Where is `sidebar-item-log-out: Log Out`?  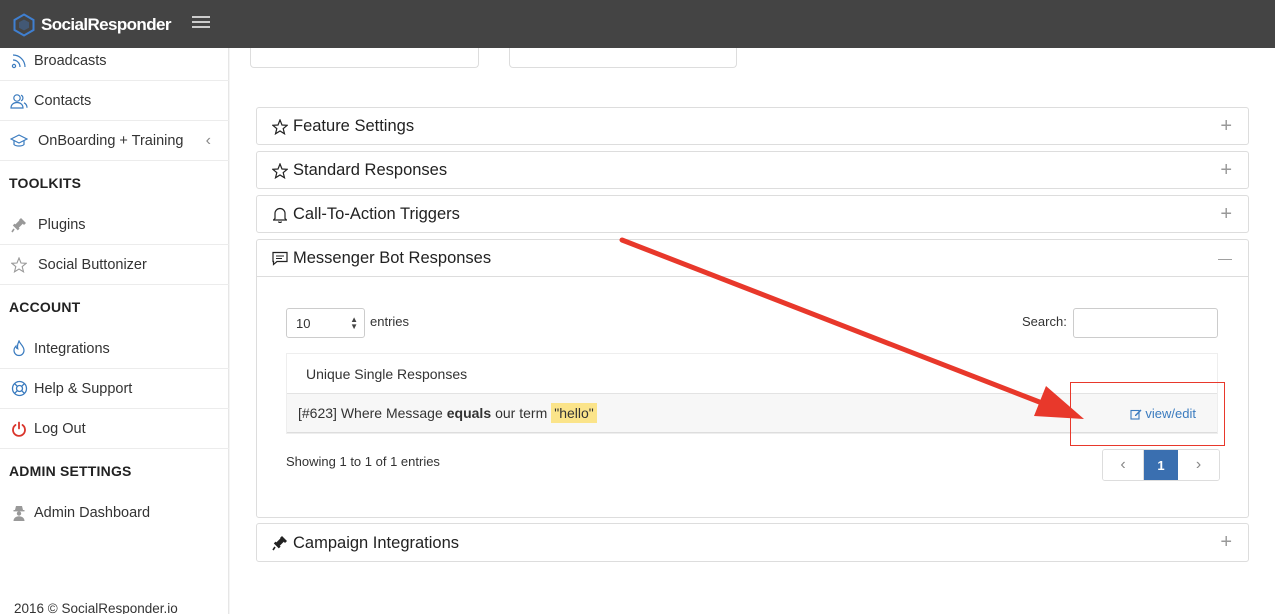
sidebar-item-log-out: Log Out is located at coordinates (114, 429).